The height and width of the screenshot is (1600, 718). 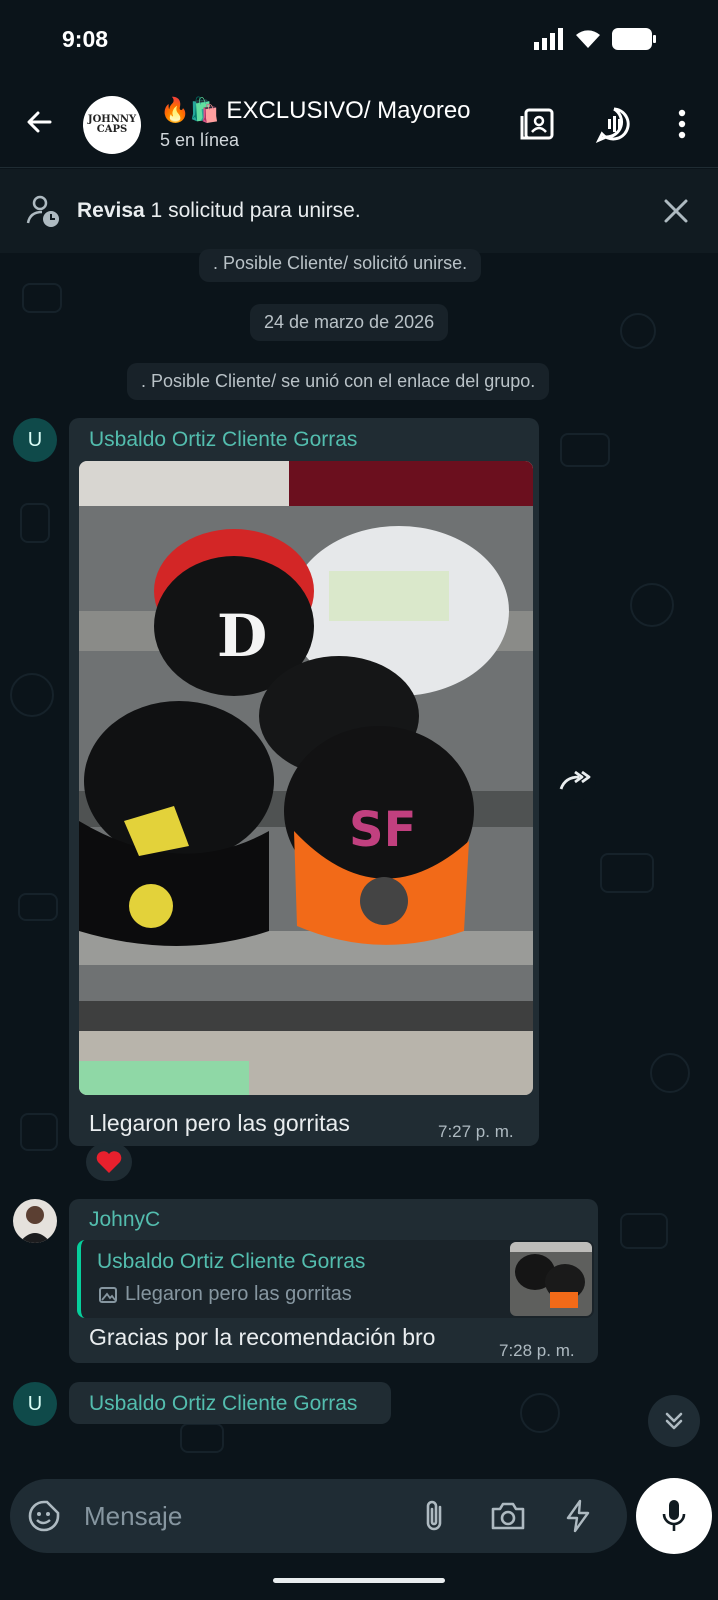 I want to click on svg-text: D, so click(x=242, y=636).